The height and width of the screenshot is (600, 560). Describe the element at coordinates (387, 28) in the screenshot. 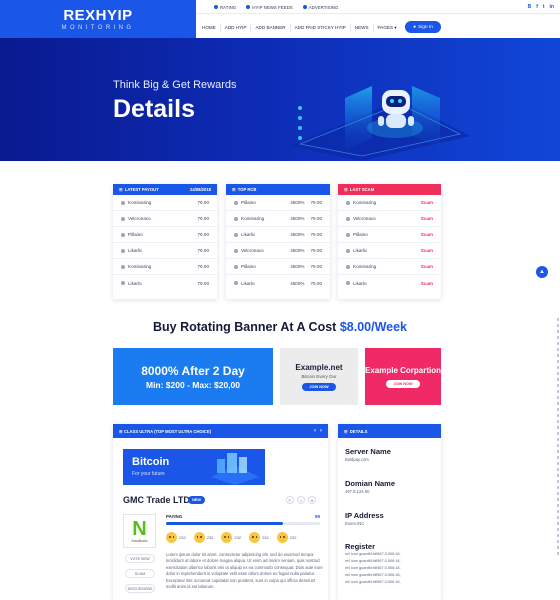

I see `nav-pages: PAGES ▾` at that location.